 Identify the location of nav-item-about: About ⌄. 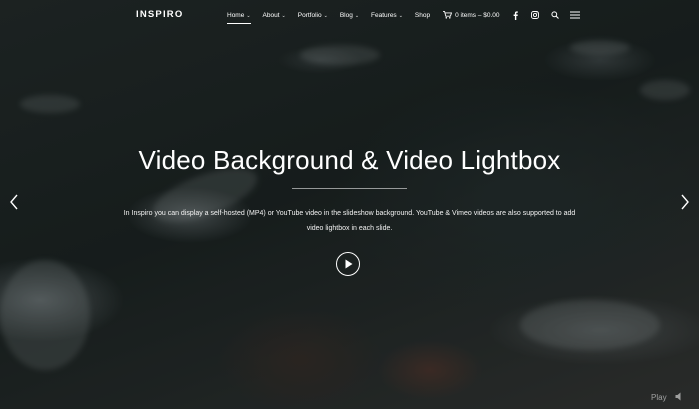
(274, 15).